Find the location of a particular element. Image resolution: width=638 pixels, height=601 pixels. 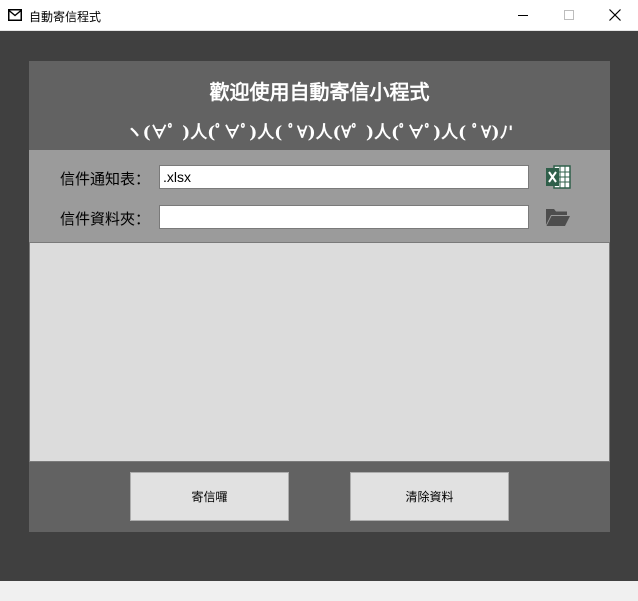

maximize-icon is located at coordinates (569, 15).